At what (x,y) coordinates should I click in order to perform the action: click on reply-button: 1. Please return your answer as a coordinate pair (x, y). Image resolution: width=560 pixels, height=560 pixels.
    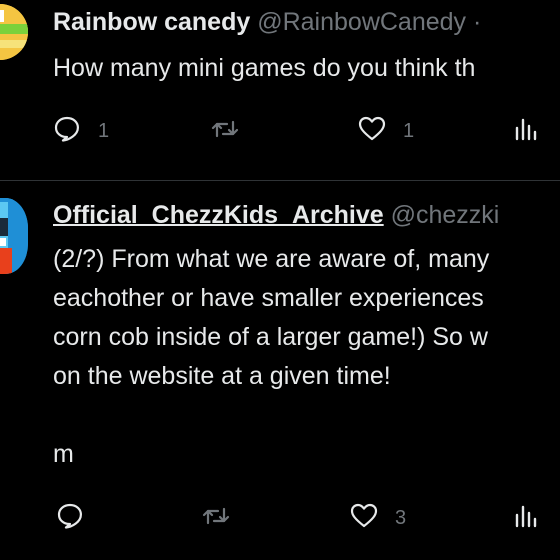
    Looking at the image, I should click on (80, 131).